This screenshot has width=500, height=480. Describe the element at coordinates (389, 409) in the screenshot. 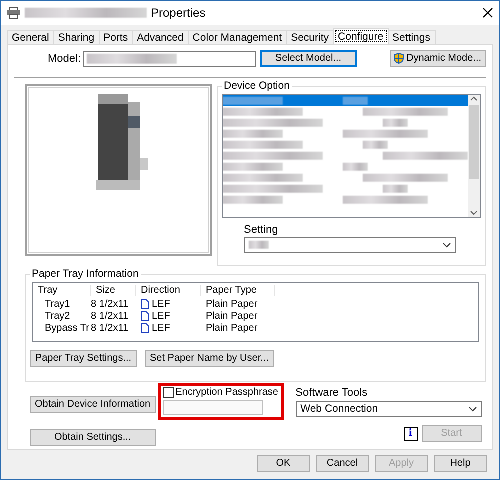

I see `software-tools-select: Web Connection` at that location.